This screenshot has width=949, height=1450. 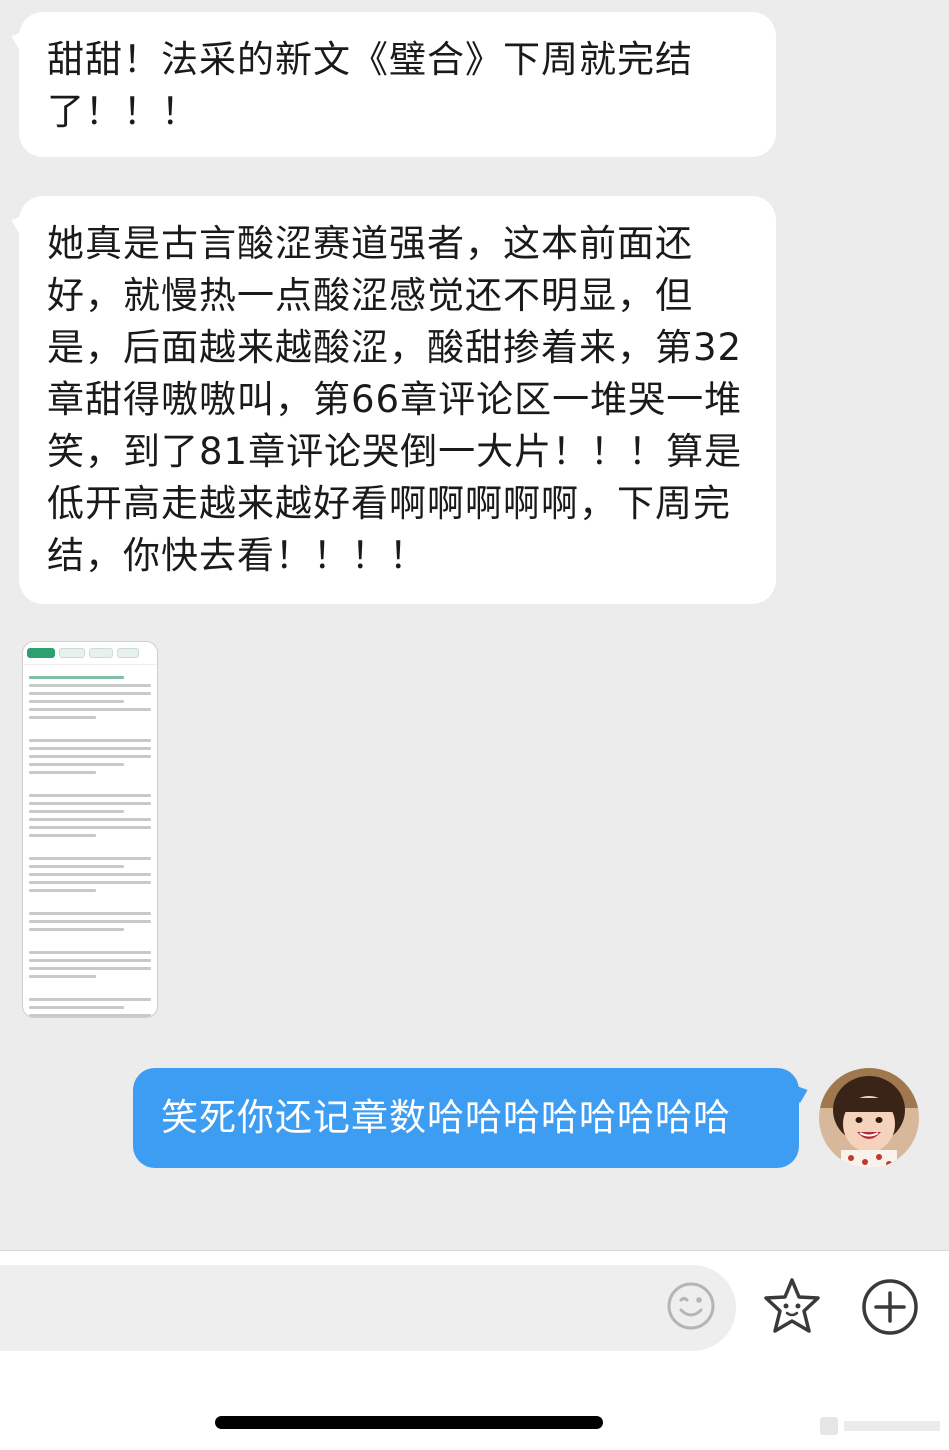 I want to click on sticker-button, so click(x=792, y=1307).